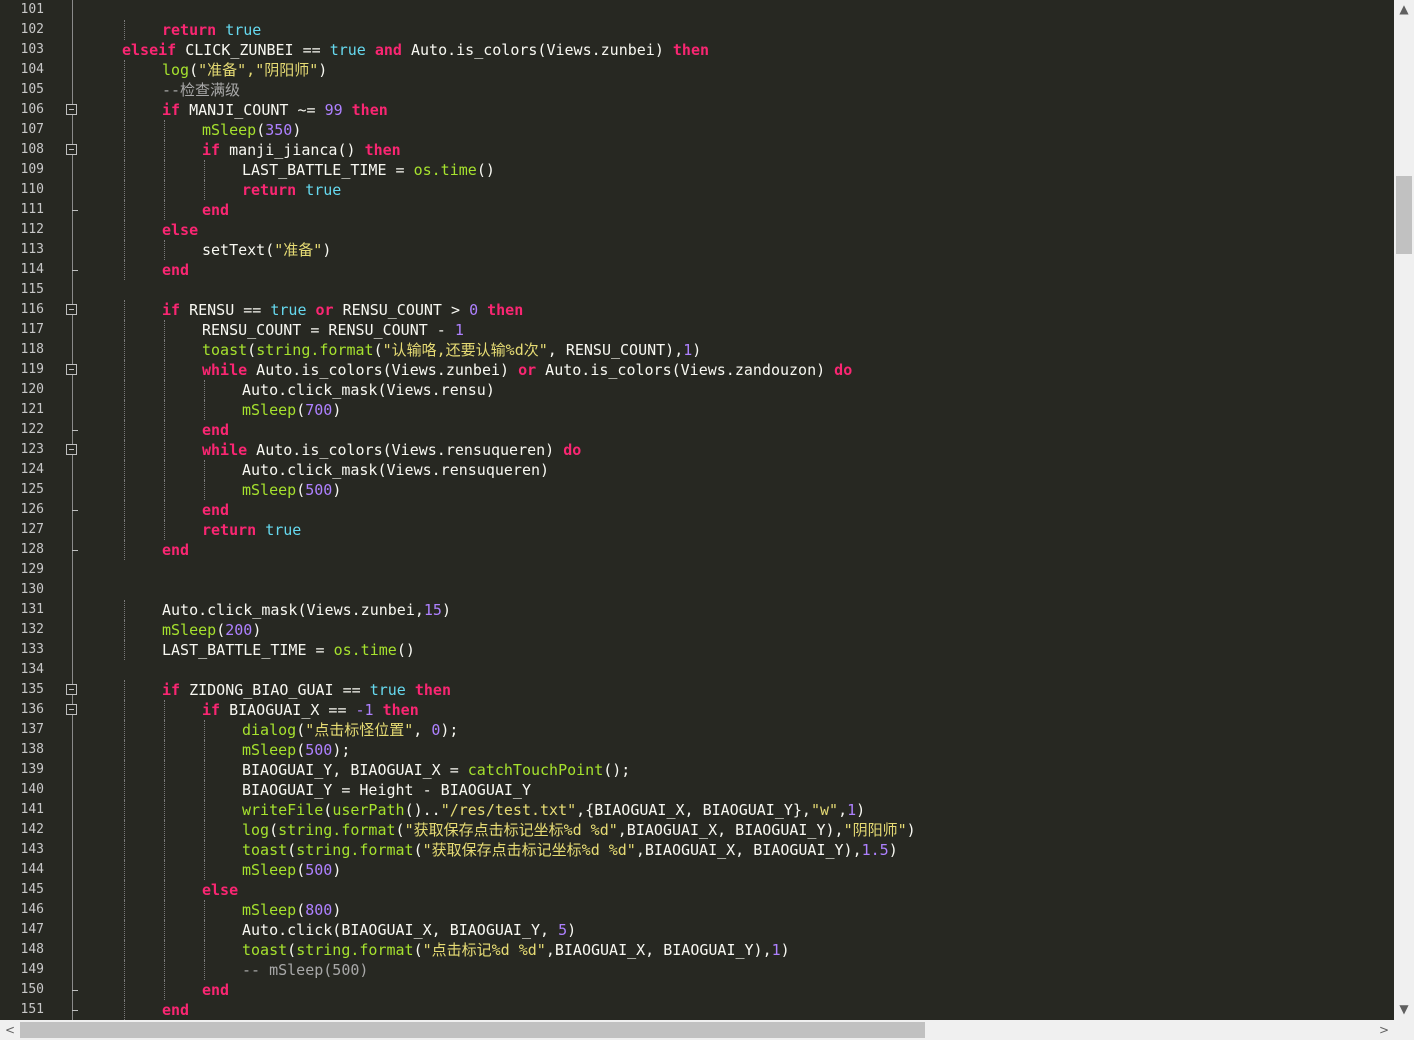 The height and width of the screenshot is (1040, 1414). What do you see at coordinates (1404, 9) in the screenshot?
I see `scroll-up-arrow-icon: ▲` at bounding box center [1404, 9].